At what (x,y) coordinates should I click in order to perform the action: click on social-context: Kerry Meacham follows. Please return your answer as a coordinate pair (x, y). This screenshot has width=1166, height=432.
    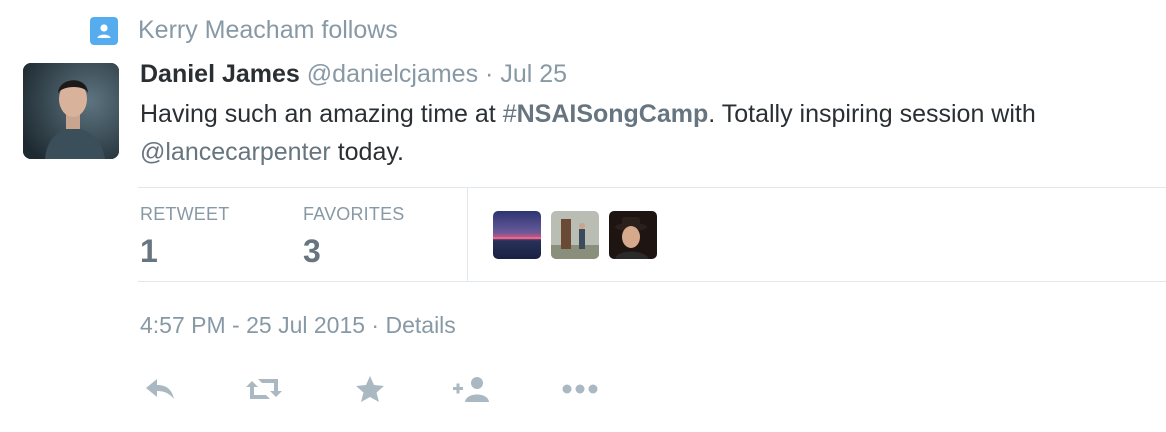
    Looking at the image, I should click on (244, 30).